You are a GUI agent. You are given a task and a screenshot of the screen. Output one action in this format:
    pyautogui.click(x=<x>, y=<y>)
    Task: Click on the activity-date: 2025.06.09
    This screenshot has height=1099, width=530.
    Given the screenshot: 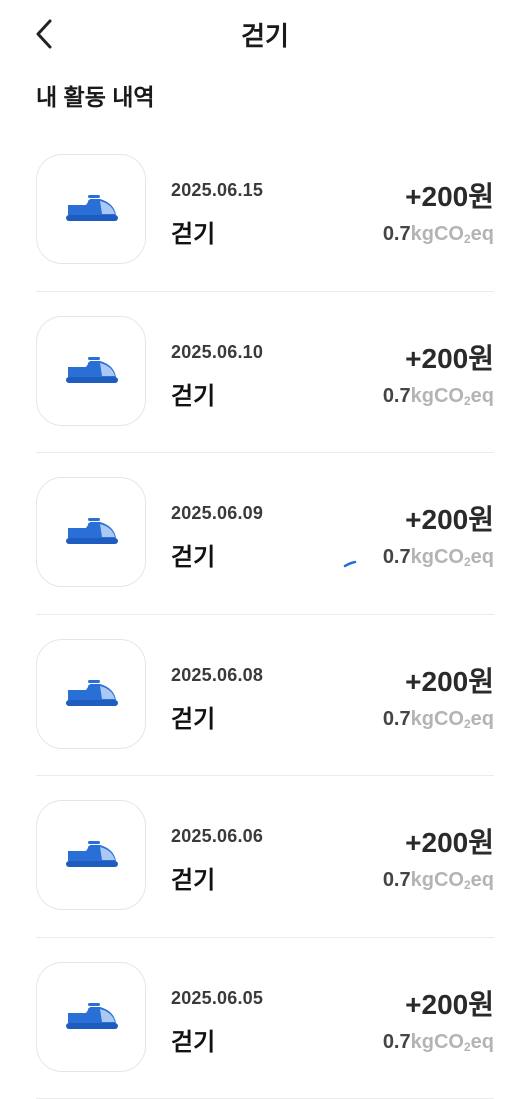 What is the action you would take?
    pyautogui.click(x=217, y=513)
    